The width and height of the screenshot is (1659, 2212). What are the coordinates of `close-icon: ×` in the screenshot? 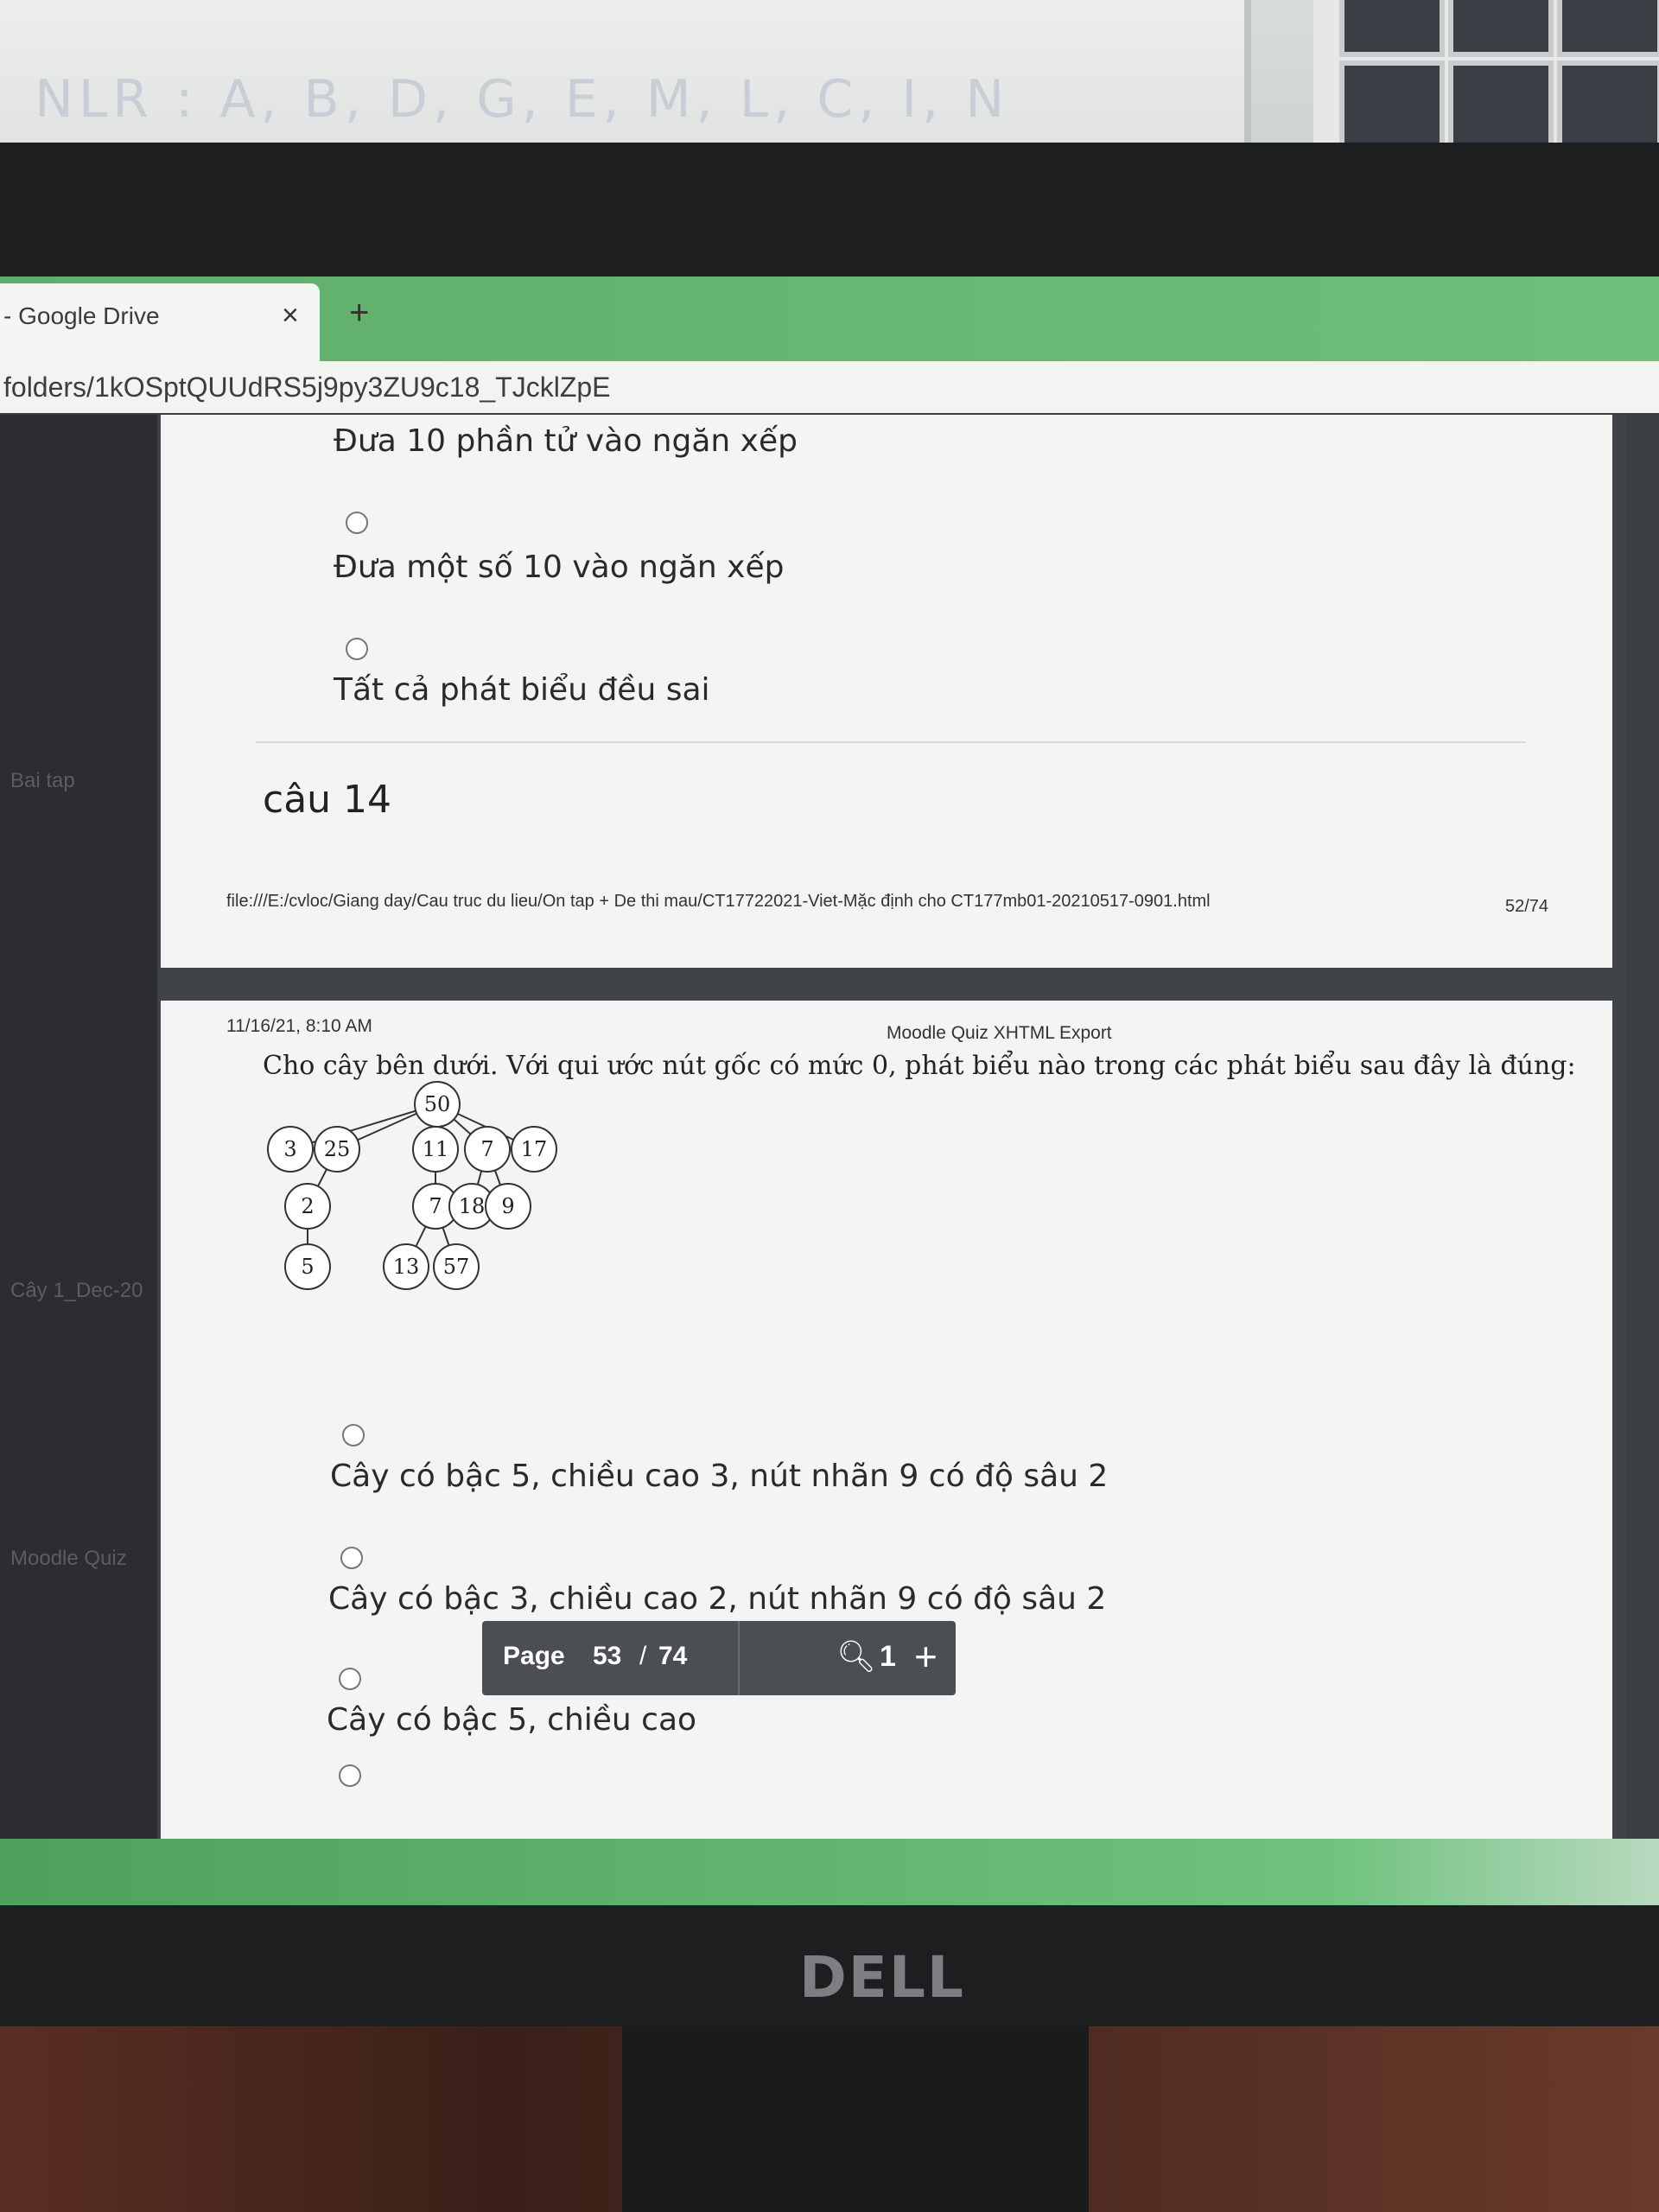 It's located at (290, 316).